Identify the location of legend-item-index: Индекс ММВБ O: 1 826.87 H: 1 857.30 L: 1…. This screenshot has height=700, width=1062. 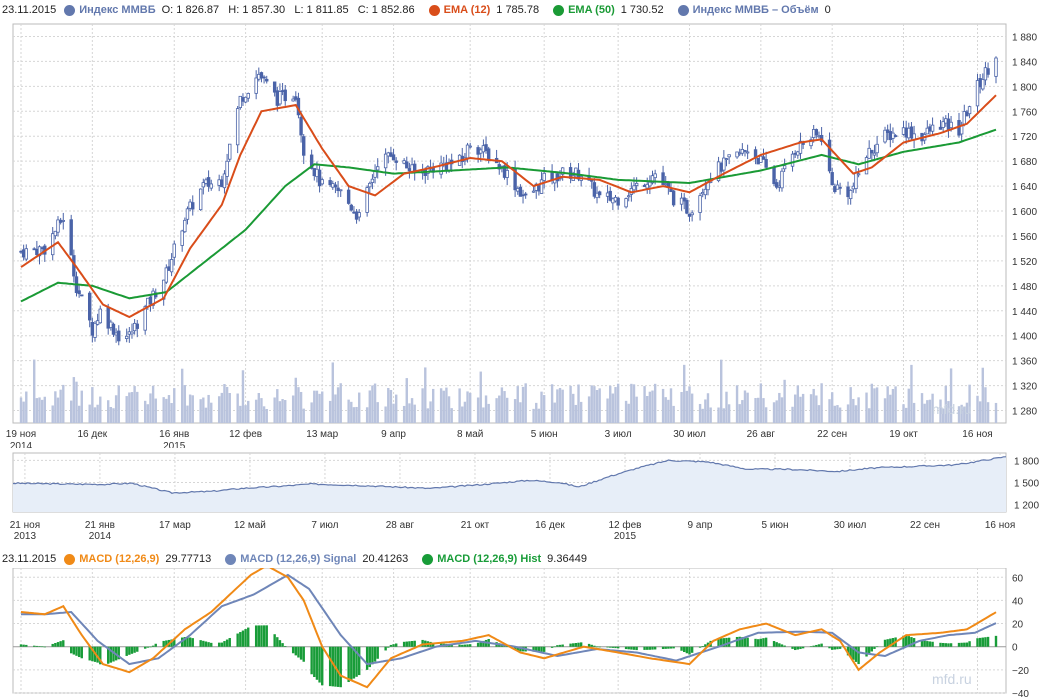
(242, 10).